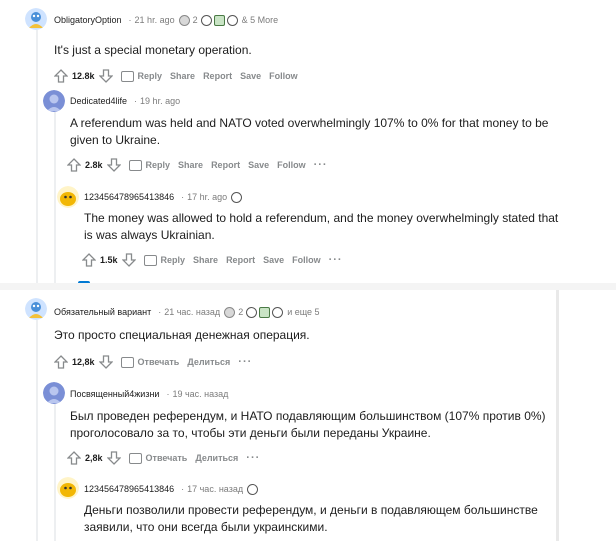  I want to click on comment-header: Dedicated4life · 19 hr. ago, so click(335, 101).